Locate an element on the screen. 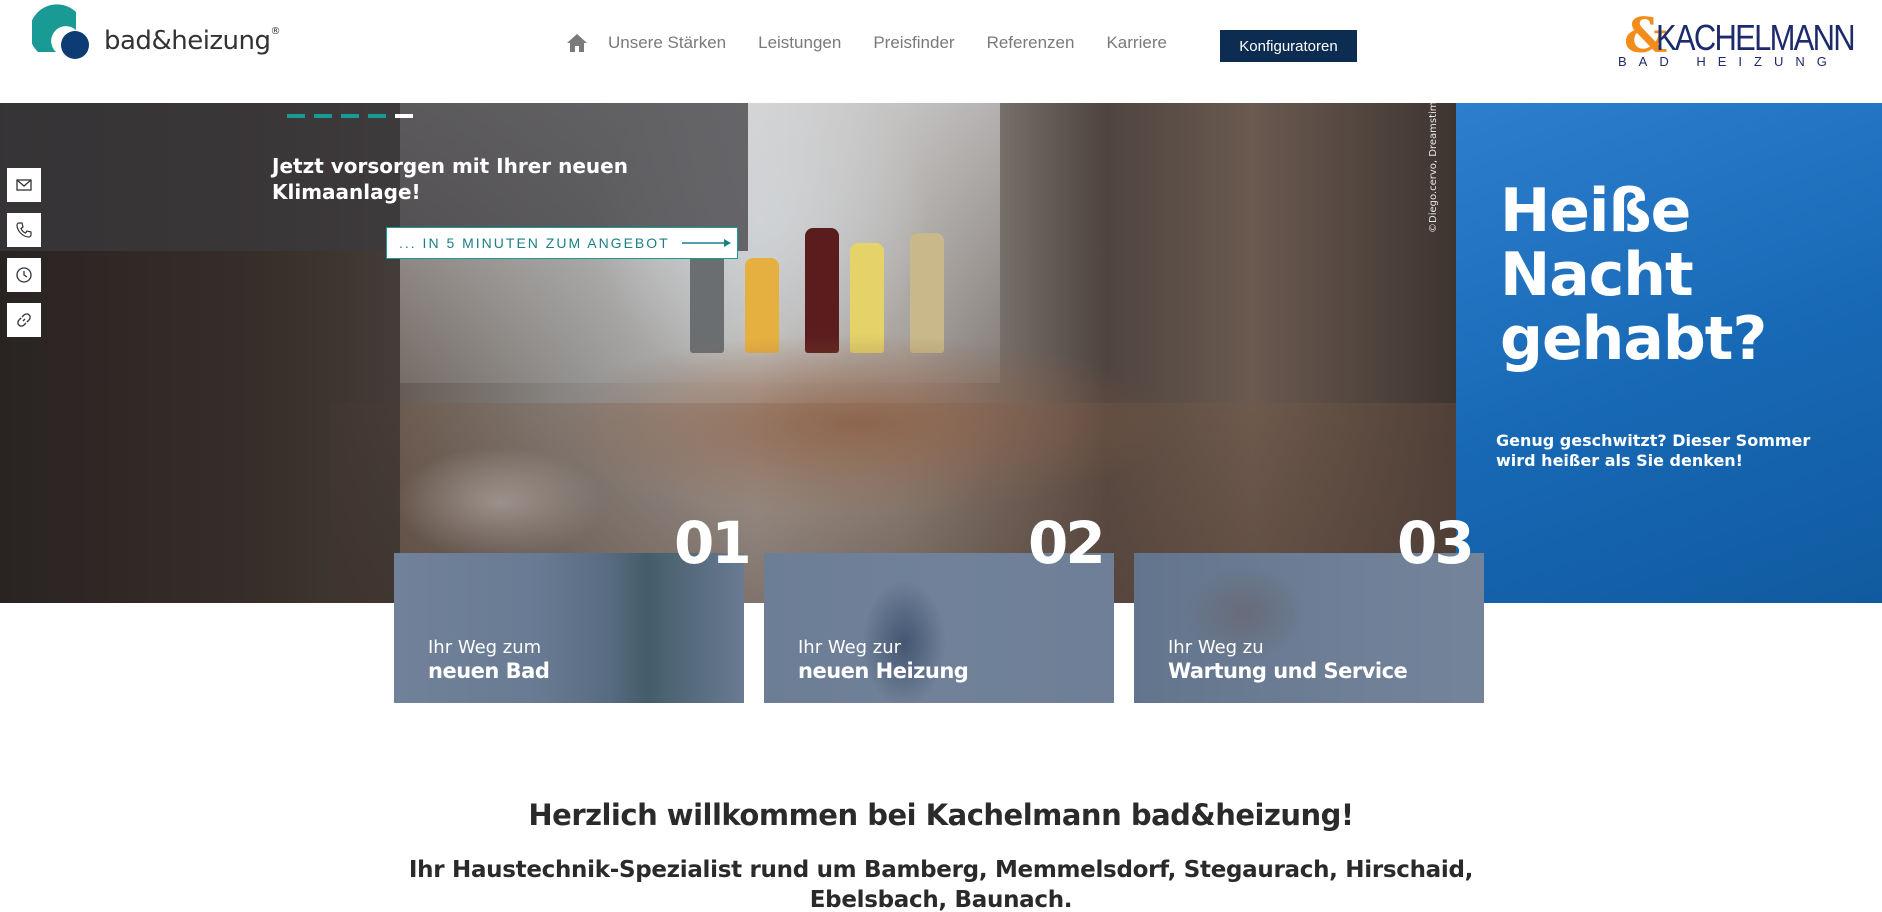 Image resolution: width=1882 pixels, height=912 pixels. contact-sidebar is located at coordinates (24, 252).